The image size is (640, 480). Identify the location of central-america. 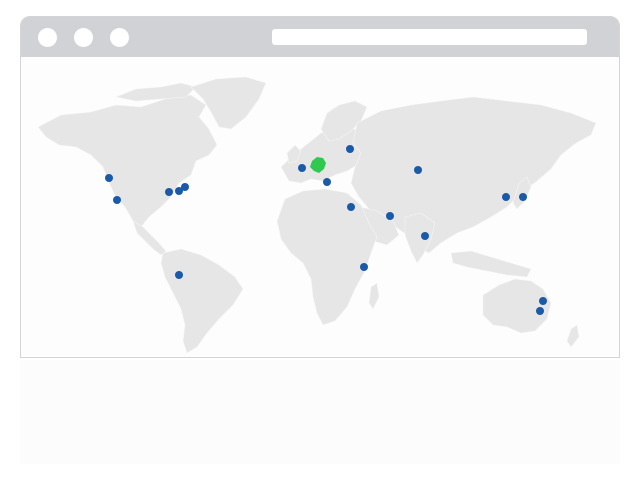
(149, 238).